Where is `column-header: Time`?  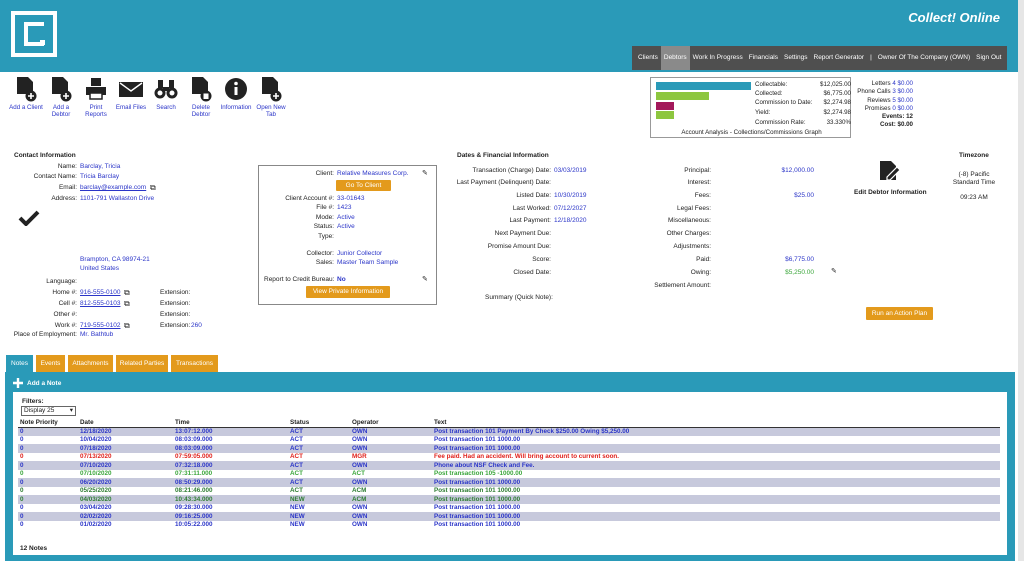
column-header: Time is located at coordinates (230, 423).